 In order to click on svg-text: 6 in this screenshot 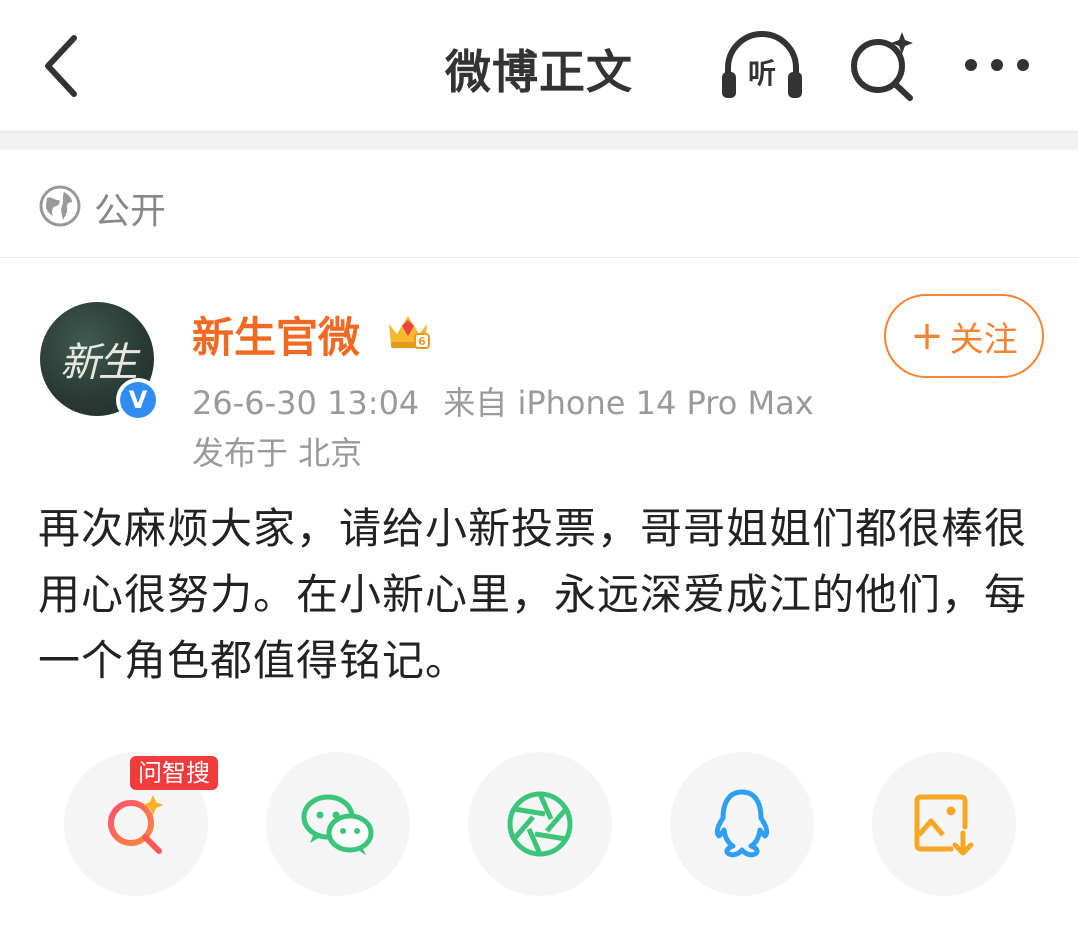, I will do `click(422, 341)`.